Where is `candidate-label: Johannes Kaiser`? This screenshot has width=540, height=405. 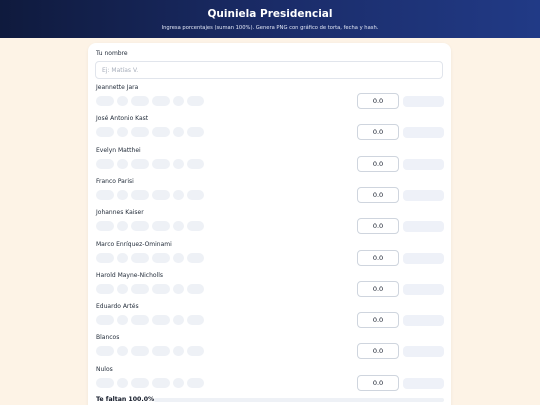 candidate-label: Johannes Kaiser is located at coordinates (120, 213).